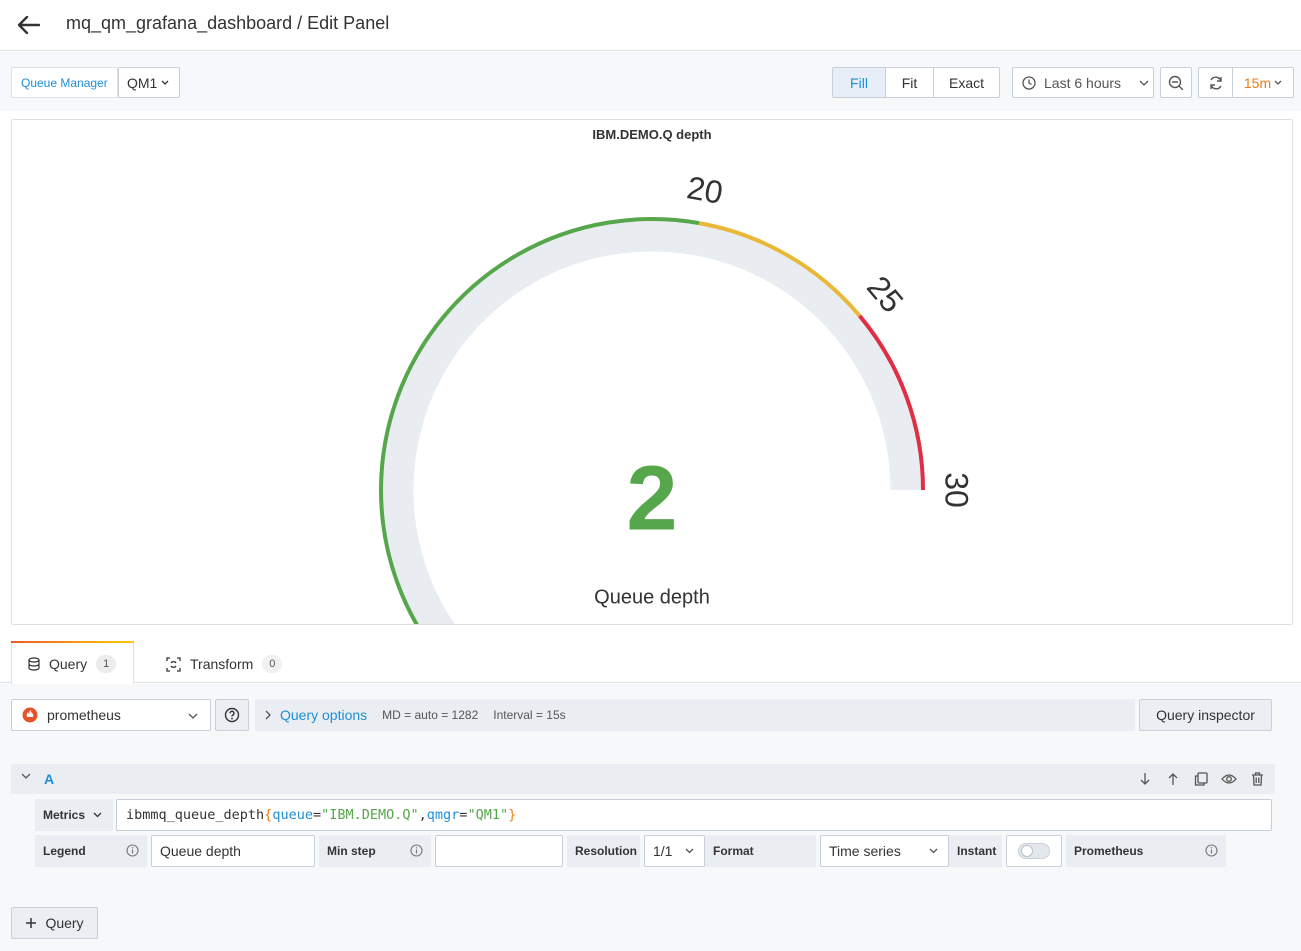  What do you see at coordinates (957, 490) in the screenshot?
I see `gauge-tick-label-30: 30` at bounding box center [957, 490].